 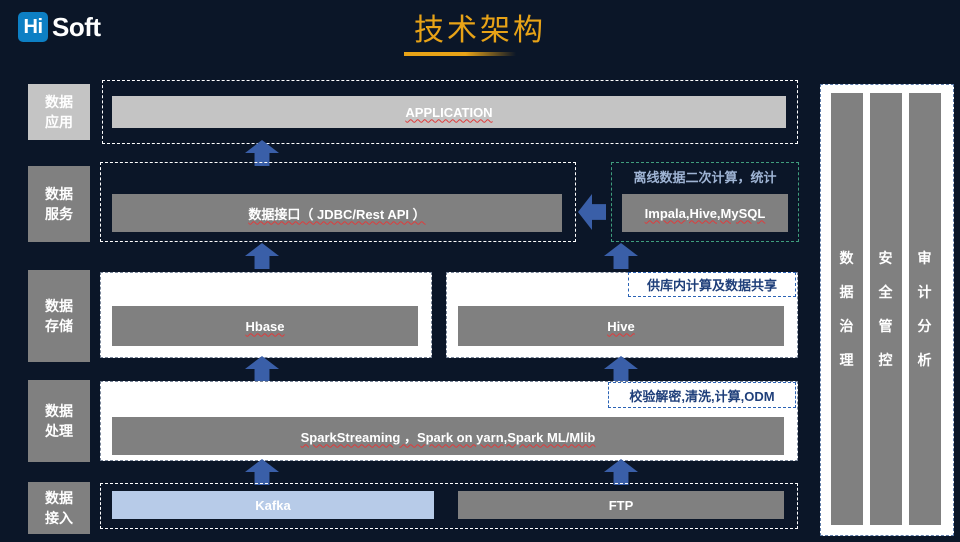 What do you see at coordinates (621, 369) in the screenshot?
I see `arrow-processing-to-hive-icon` at bounding box center [621, 369].